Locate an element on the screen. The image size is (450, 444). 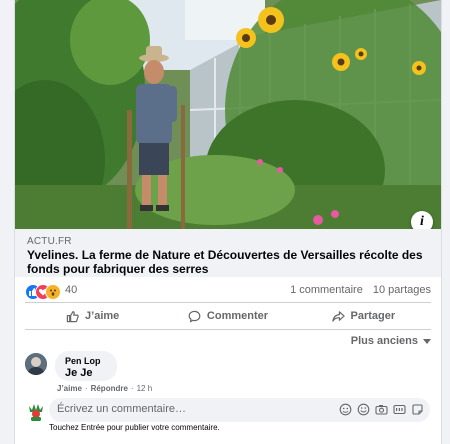
thumbs-up-icon is located at coordinates (72, 316).